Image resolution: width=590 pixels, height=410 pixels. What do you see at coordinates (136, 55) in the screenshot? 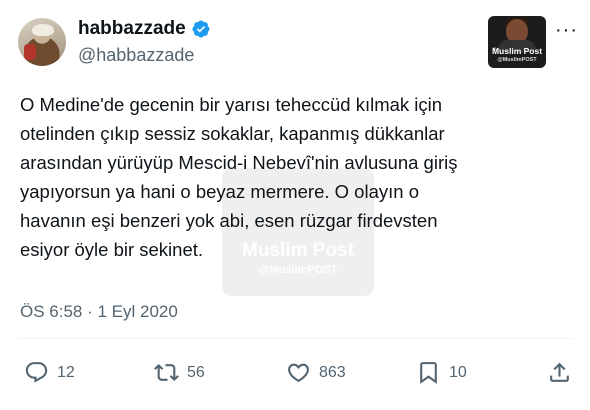
I see `author-handle: @habbazzade` at bounding box center [136, 55].